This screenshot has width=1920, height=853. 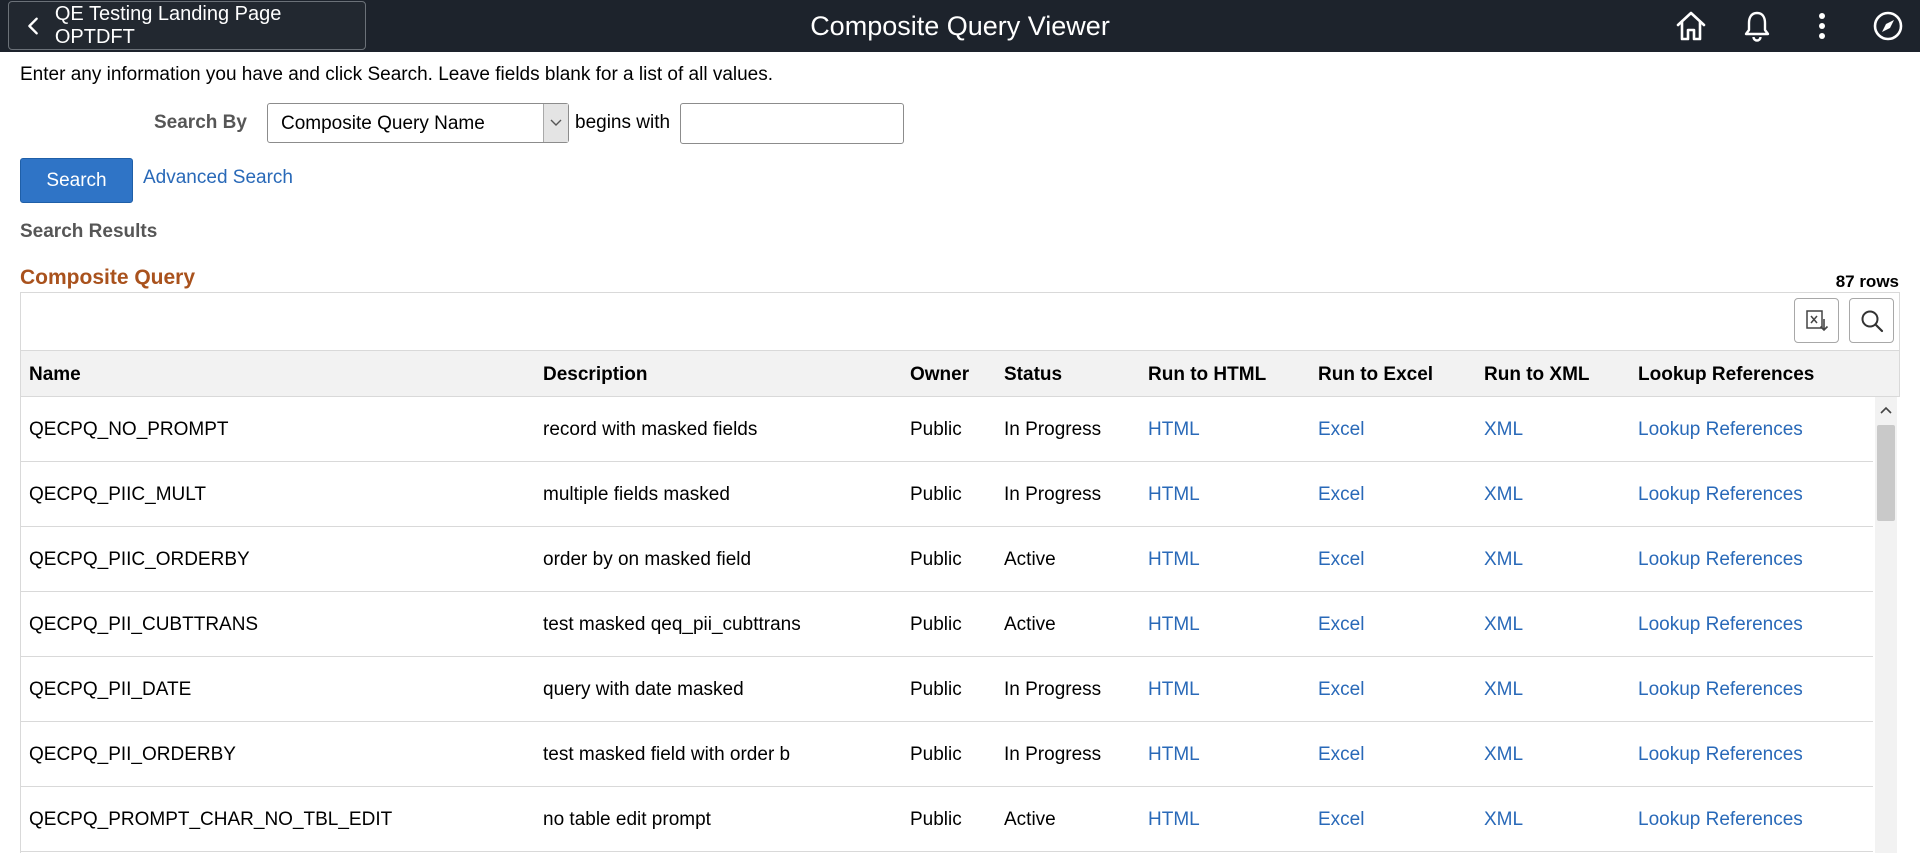 I want to click on bell-icon, so click(x=1757, y=26).